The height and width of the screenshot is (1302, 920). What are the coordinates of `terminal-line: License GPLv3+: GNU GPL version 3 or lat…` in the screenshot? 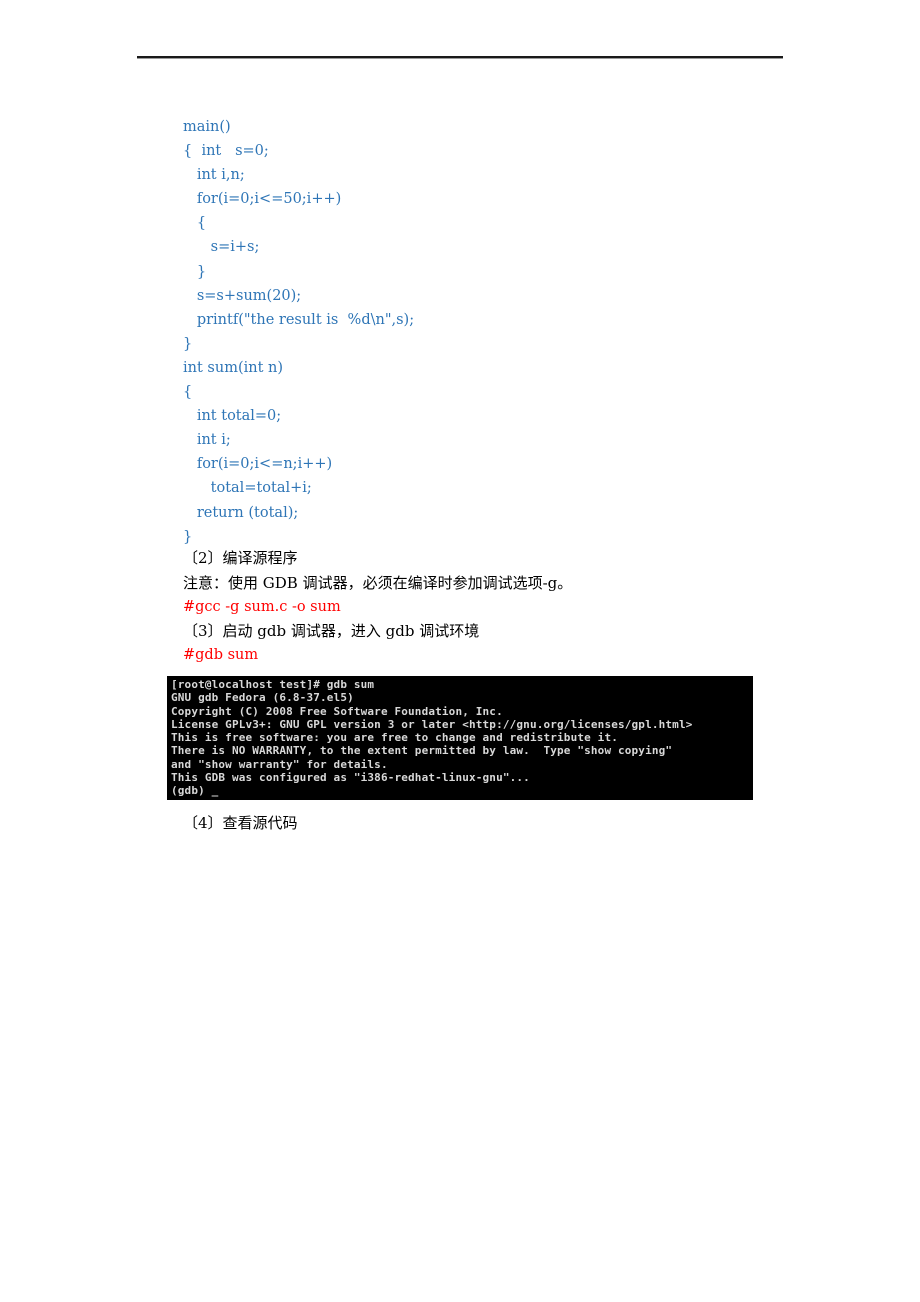 It's located at (432, 724).